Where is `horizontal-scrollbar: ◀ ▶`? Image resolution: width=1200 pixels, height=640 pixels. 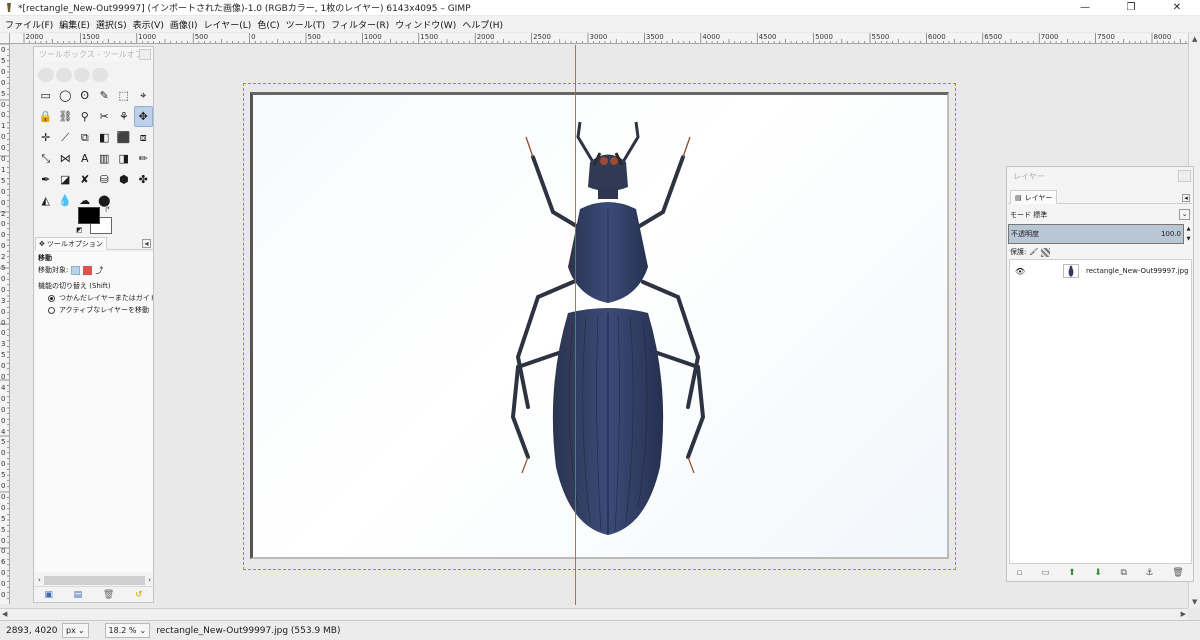
horizontal-scrollbar: ◀ ▶ is located at coordinates (594, 614).